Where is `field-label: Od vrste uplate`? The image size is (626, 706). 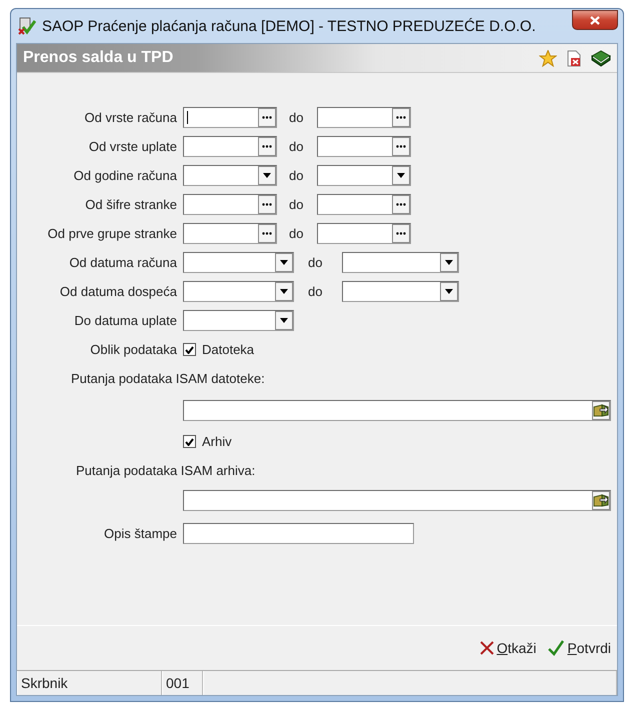 field-label: Od vrste uplate is located at coordinates (132, 146).